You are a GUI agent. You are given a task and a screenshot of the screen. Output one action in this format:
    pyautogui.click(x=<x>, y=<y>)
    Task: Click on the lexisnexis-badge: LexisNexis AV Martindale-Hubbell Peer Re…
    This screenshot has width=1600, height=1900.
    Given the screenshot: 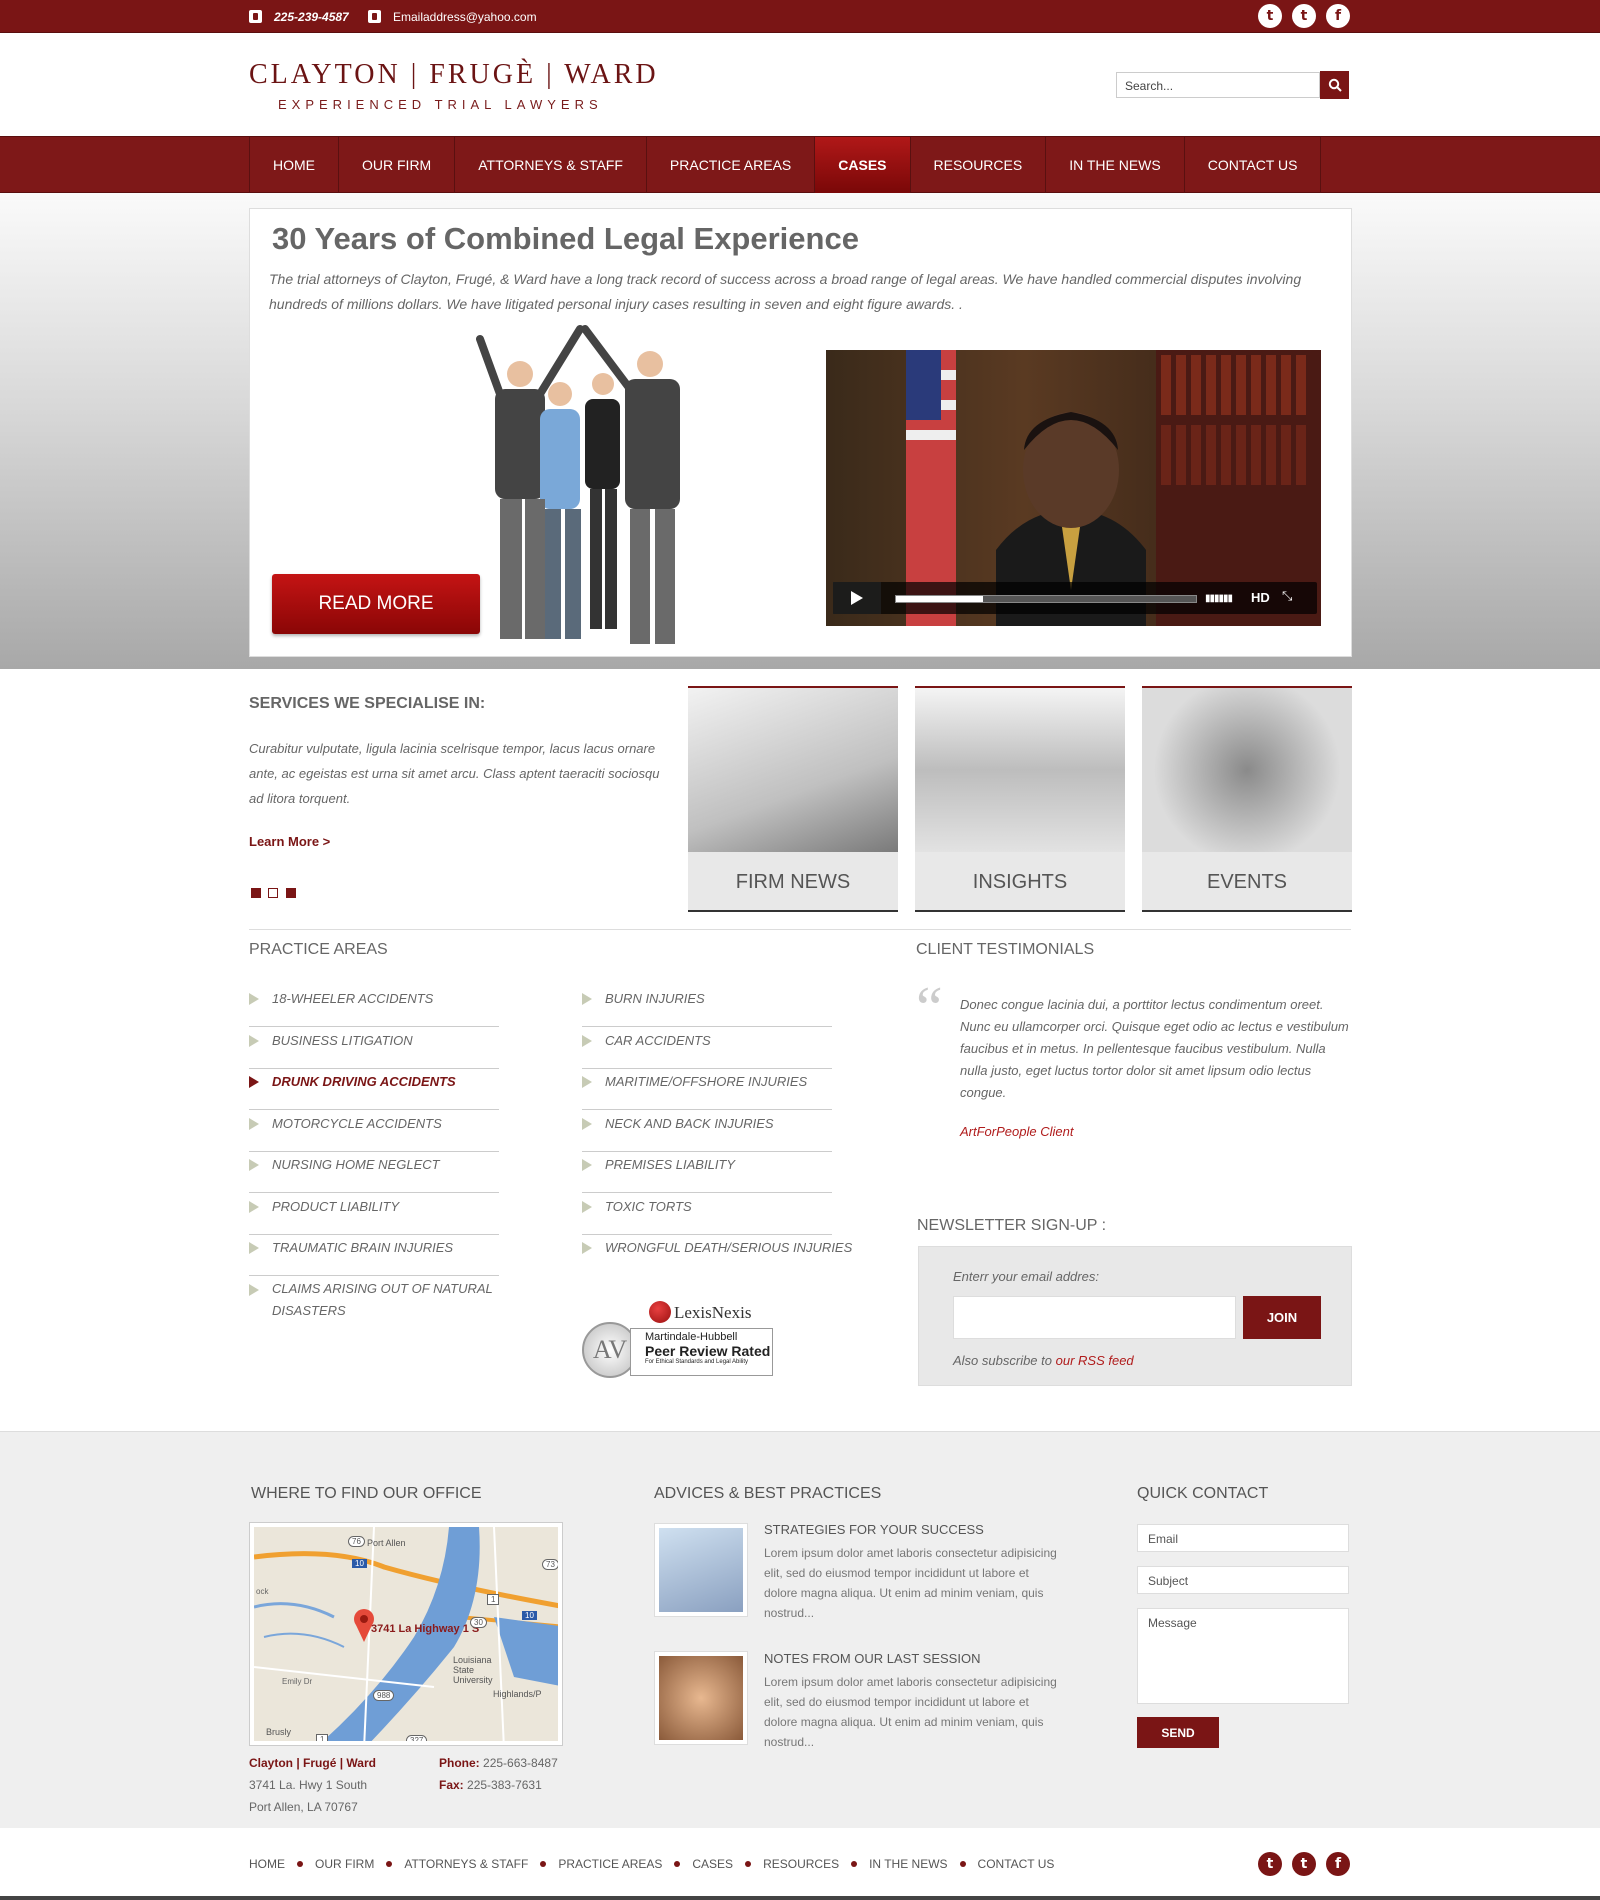 What is the action you would take?
    pyautogui.click(x=687, y=1340)
    